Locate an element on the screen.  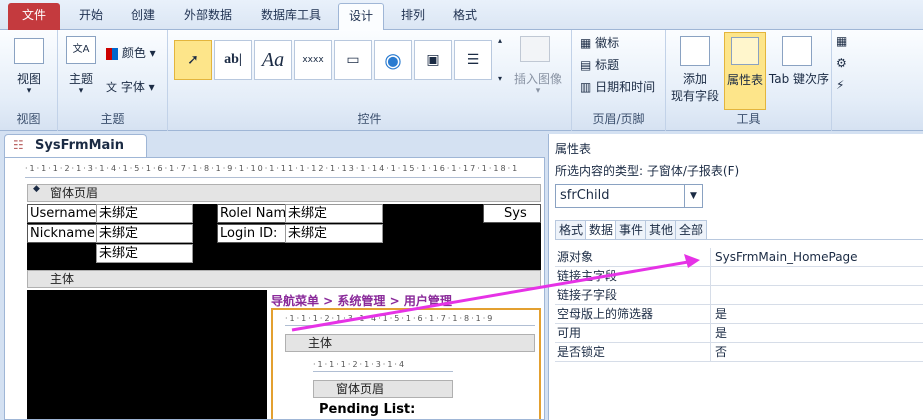
annotation-arrow is located at coordinates (495, 293).